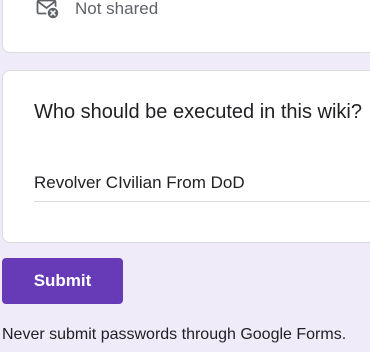  I want to click on question-title: Who should be executed in this wiki?, so click(198, 112).